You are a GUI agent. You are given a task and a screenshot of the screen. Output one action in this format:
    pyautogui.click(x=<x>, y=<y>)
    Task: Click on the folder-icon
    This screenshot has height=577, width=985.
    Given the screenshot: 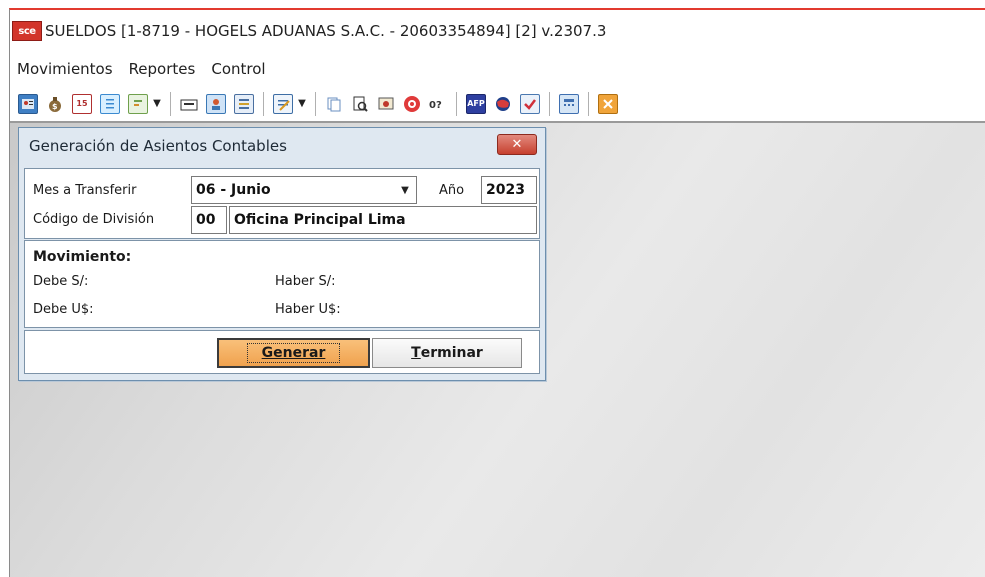 What is the action you would take?
    pyautogui.click(x=189, y=104)
    